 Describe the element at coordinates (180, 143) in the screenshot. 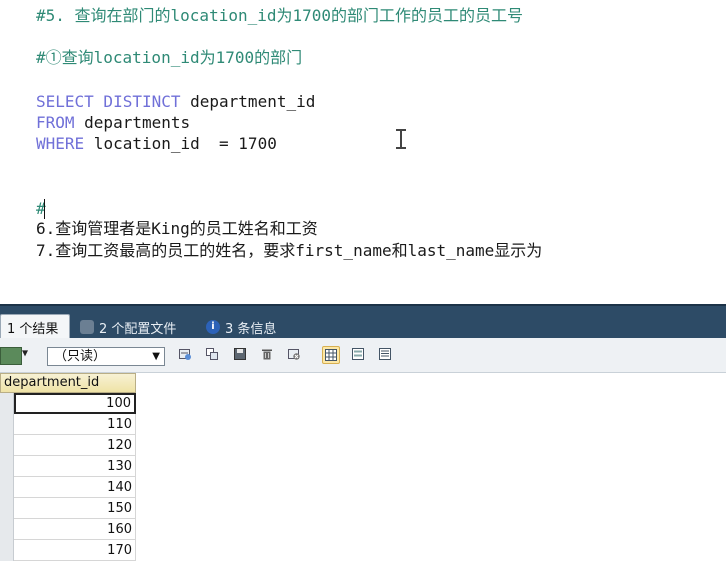

I see `where-condition: location_id = 1700` at that location.